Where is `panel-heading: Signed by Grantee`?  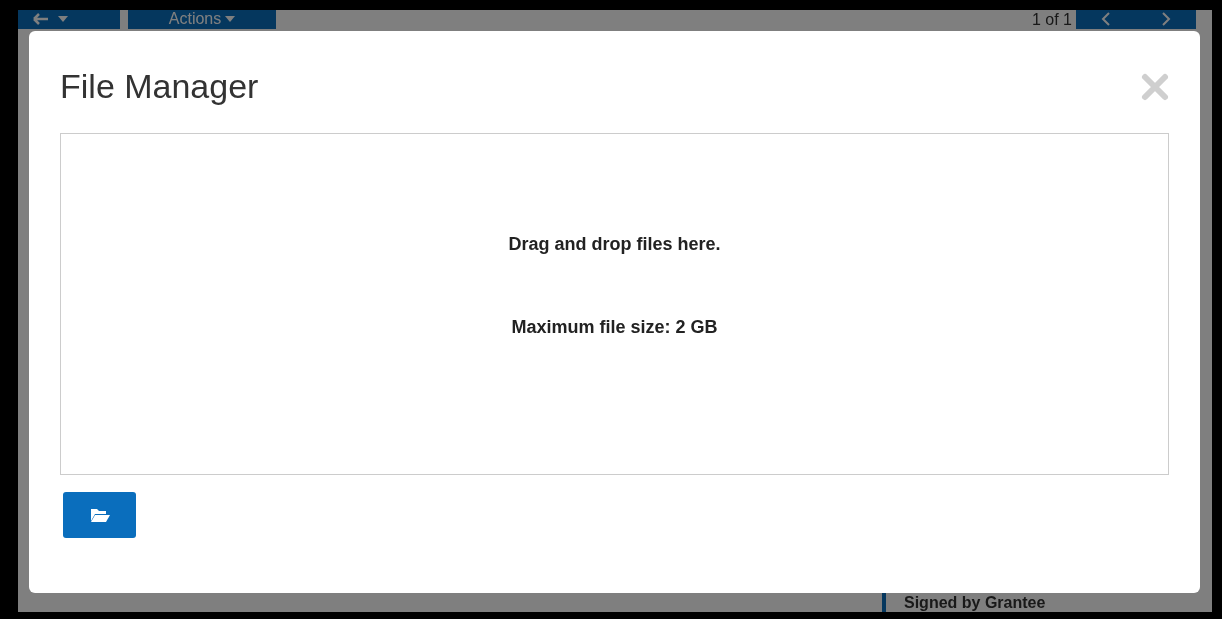 panel-heading: Signed by Grantee is located at coordinates (975, 602).